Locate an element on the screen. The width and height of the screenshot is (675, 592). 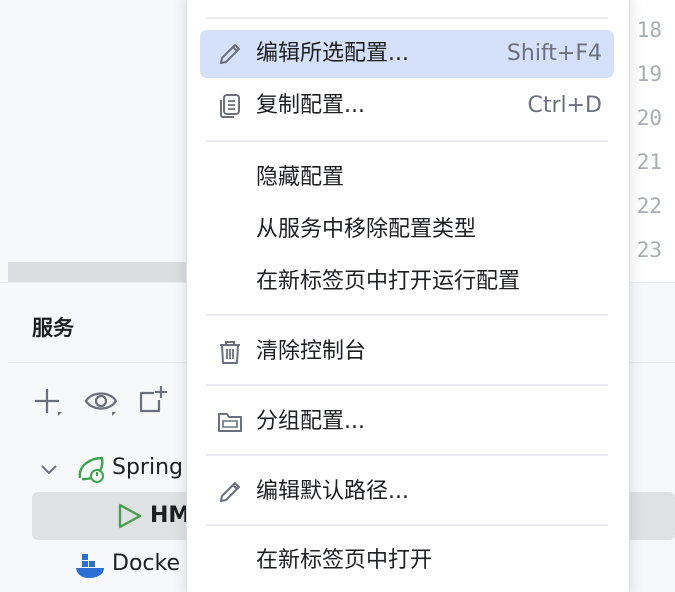
menu-item-open-in-new-tab: 在新标签页中打开 is located at coordinates (407, 561).